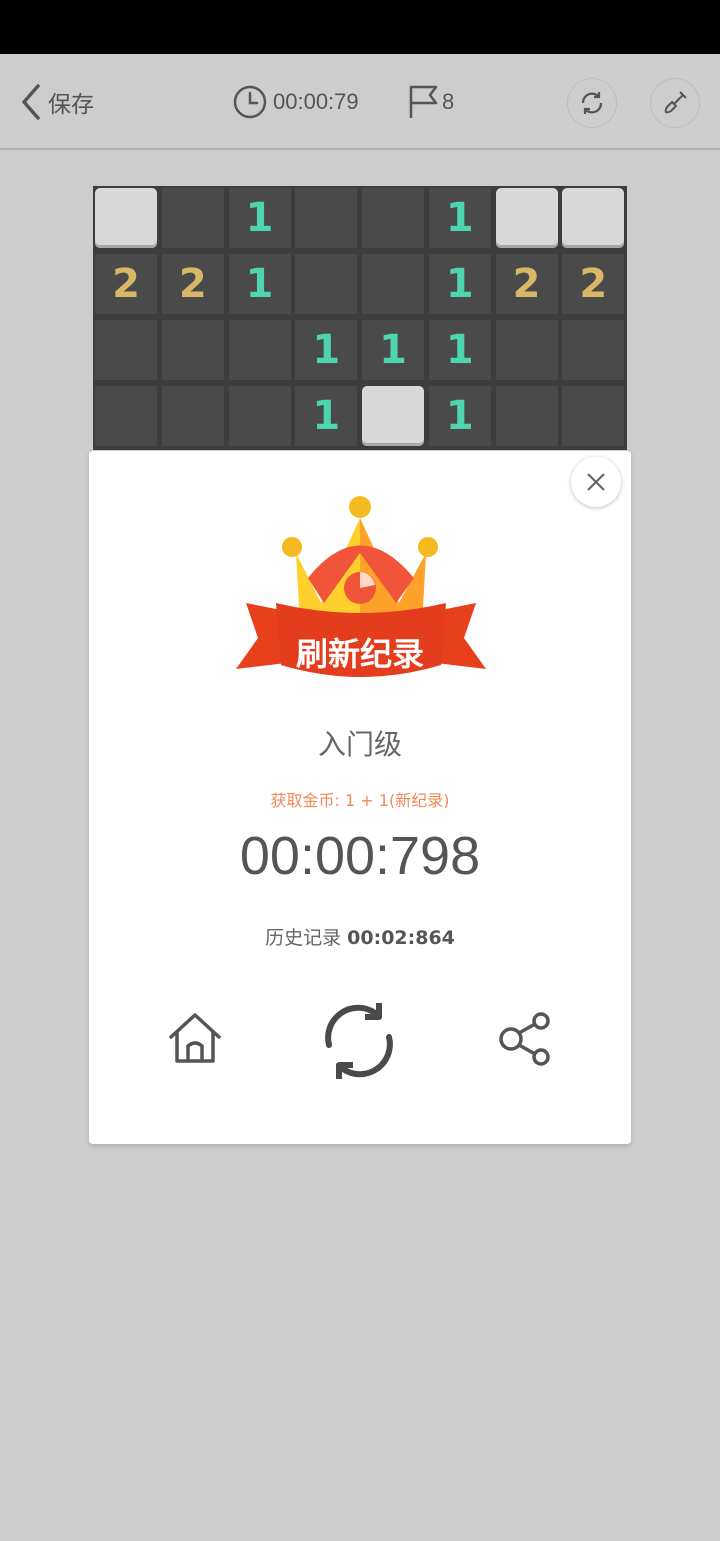 Image resolution: width=720 pixels, height=1541 pixels. I want to click on home-button, so click(195, 1039).